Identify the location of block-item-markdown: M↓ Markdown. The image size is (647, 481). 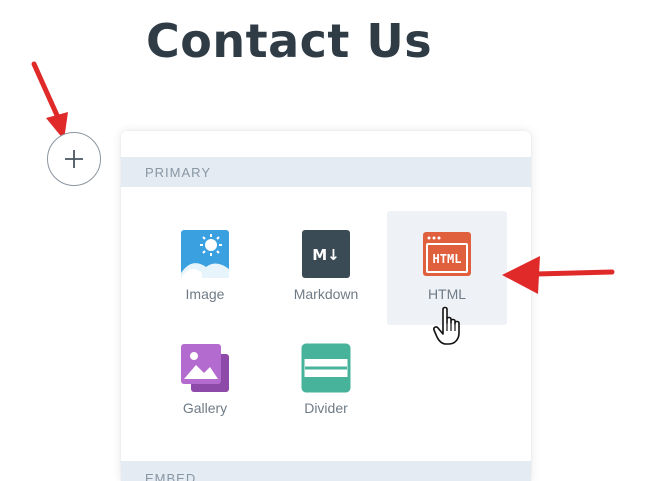
(326, 268).